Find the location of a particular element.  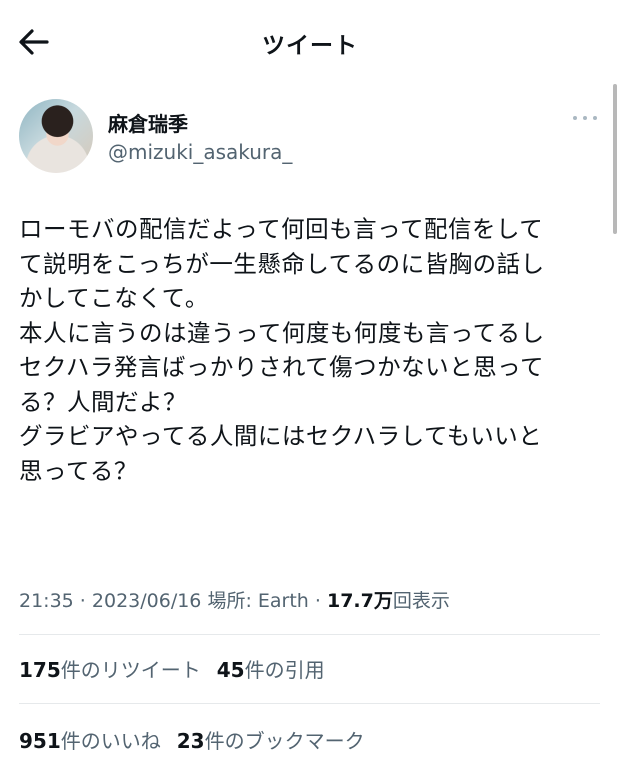

views-label: 回表示 is located at coordinates (421, 601).